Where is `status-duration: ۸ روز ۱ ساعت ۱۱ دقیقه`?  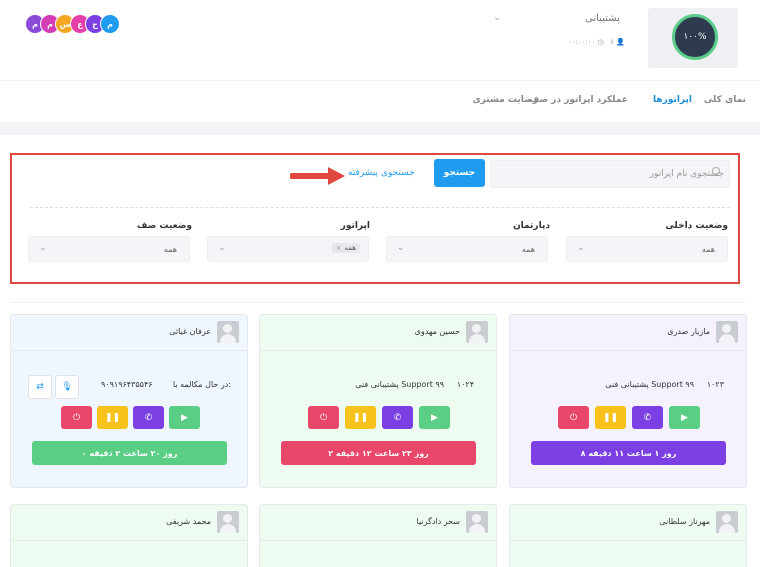 status-duration: ۸ روز ۱ ساعت ۱۱ دقیقه is located at coordinates (628, 453).